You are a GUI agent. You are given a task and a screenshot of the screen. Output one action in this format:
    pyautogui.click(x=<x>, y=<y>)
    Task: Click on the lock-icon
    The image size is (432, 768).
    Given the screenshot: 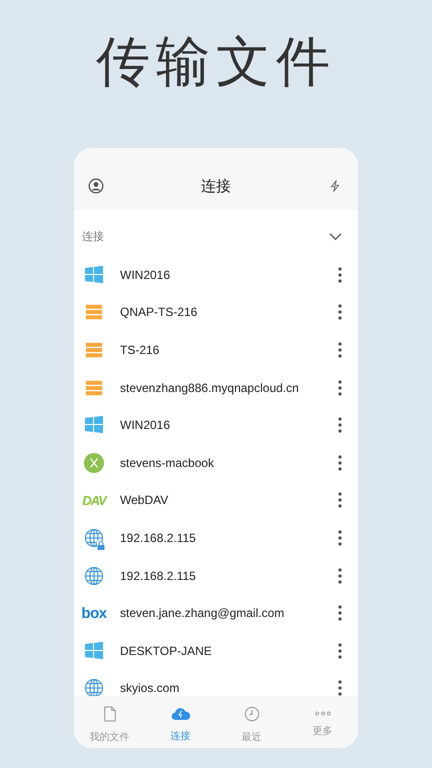 What is the action you would take?
    pyautogui.click(x=101, y=545)
    